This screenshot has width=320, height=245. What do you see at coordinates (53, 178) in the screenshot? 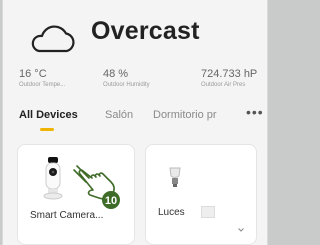
I see `camera-icon` at bounding box center [53, 178].